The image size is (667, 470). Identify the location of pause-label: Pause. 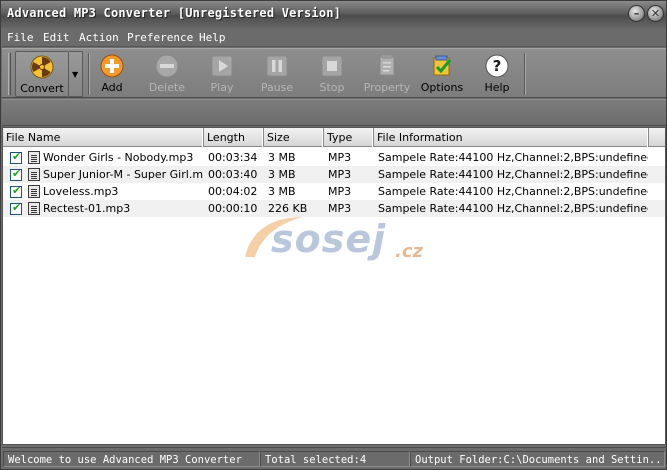
(277, 87).